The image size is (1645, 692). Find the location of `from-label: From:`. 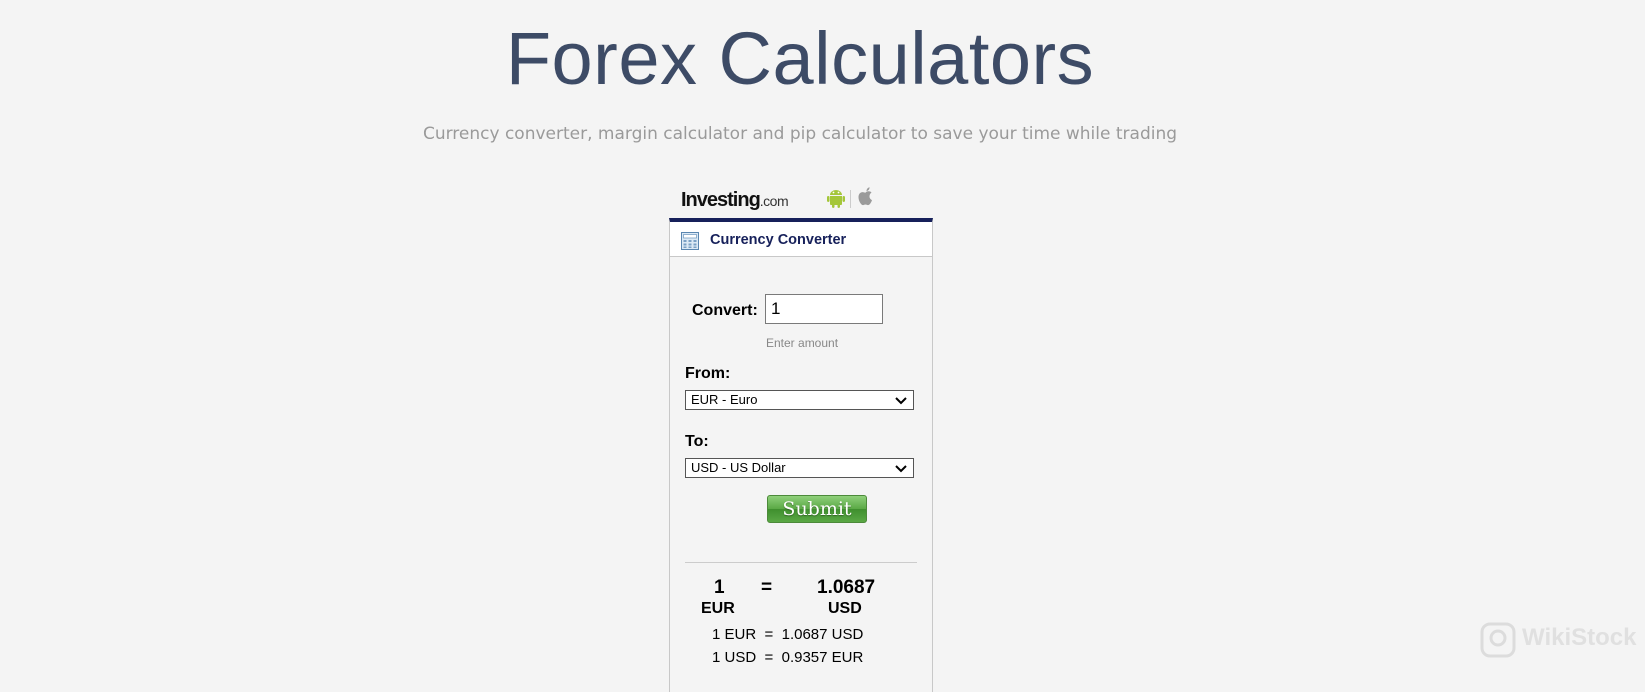

from-label: From: is located at coordinates (708, 373).